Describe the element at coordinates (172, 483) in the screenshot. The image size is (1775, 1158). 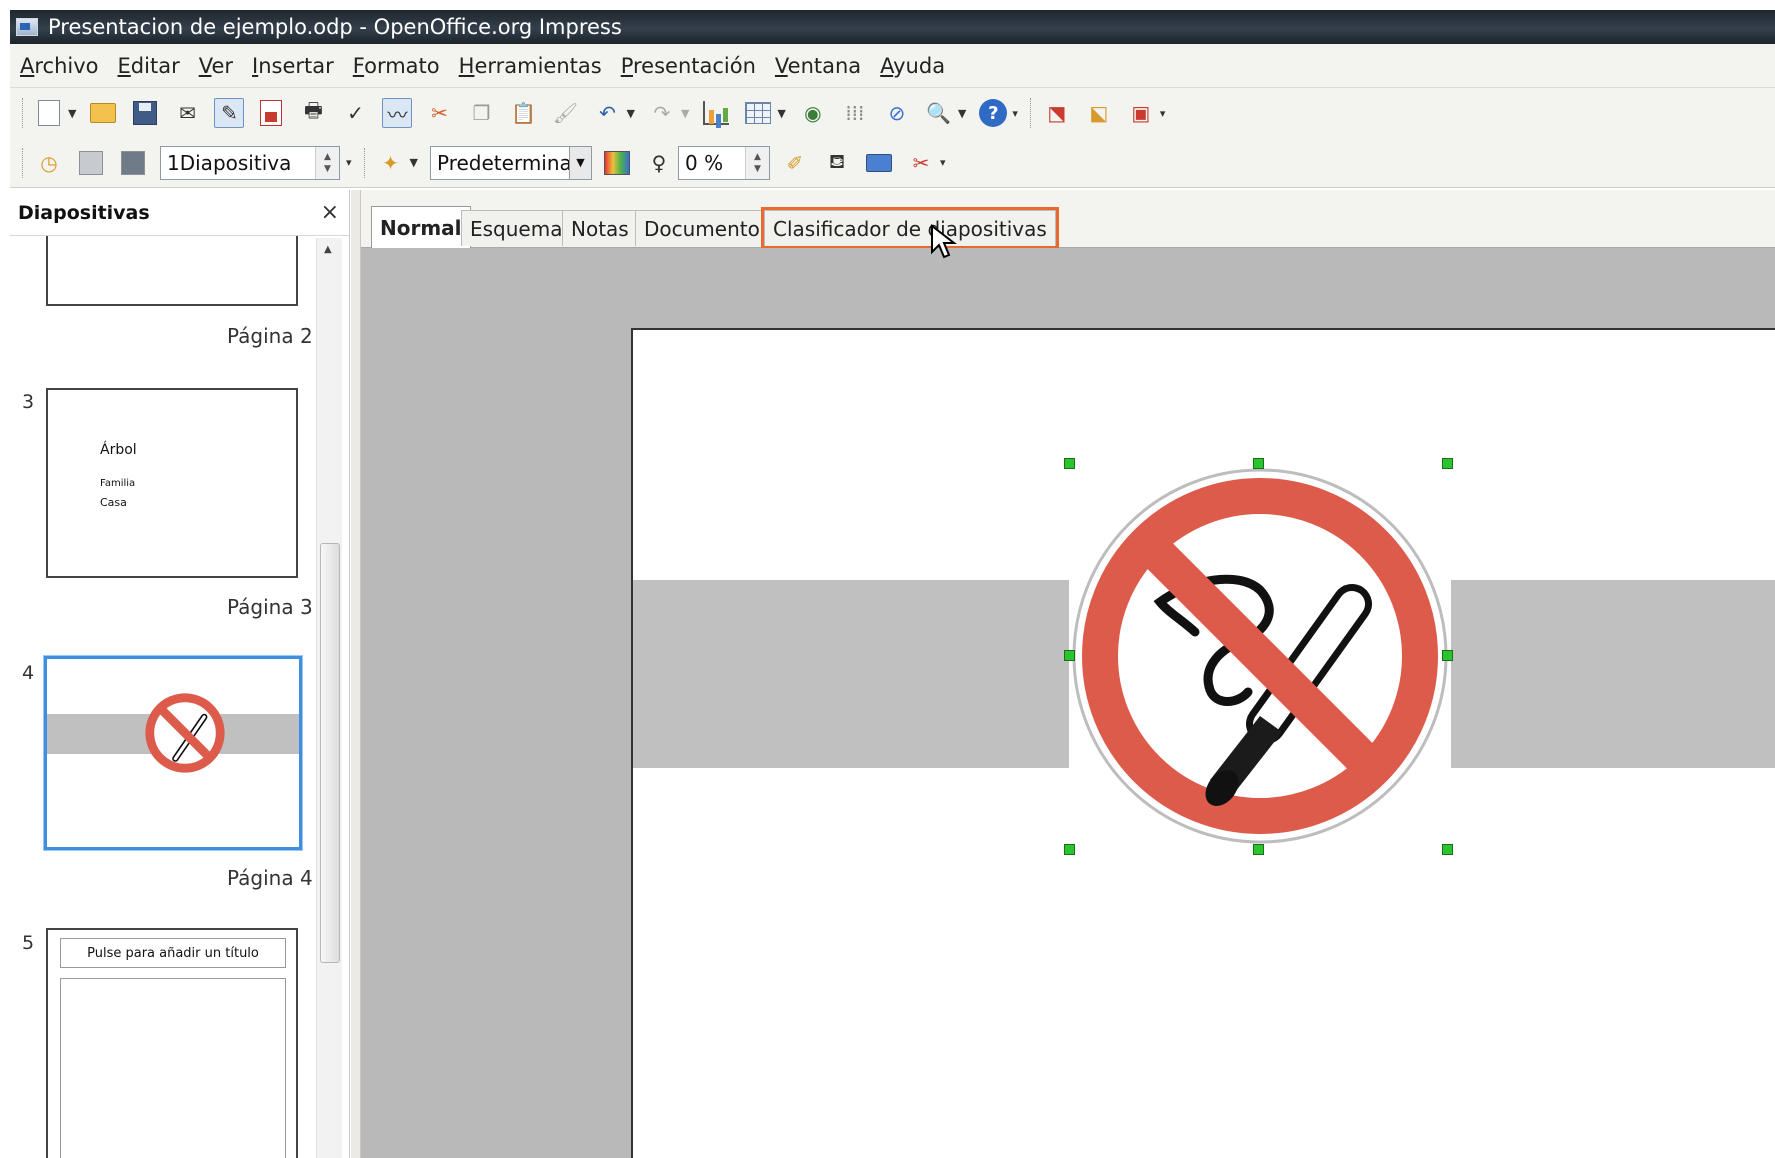
I see `slide-thumbnail-3: Árbol Familia Casa` at that location.